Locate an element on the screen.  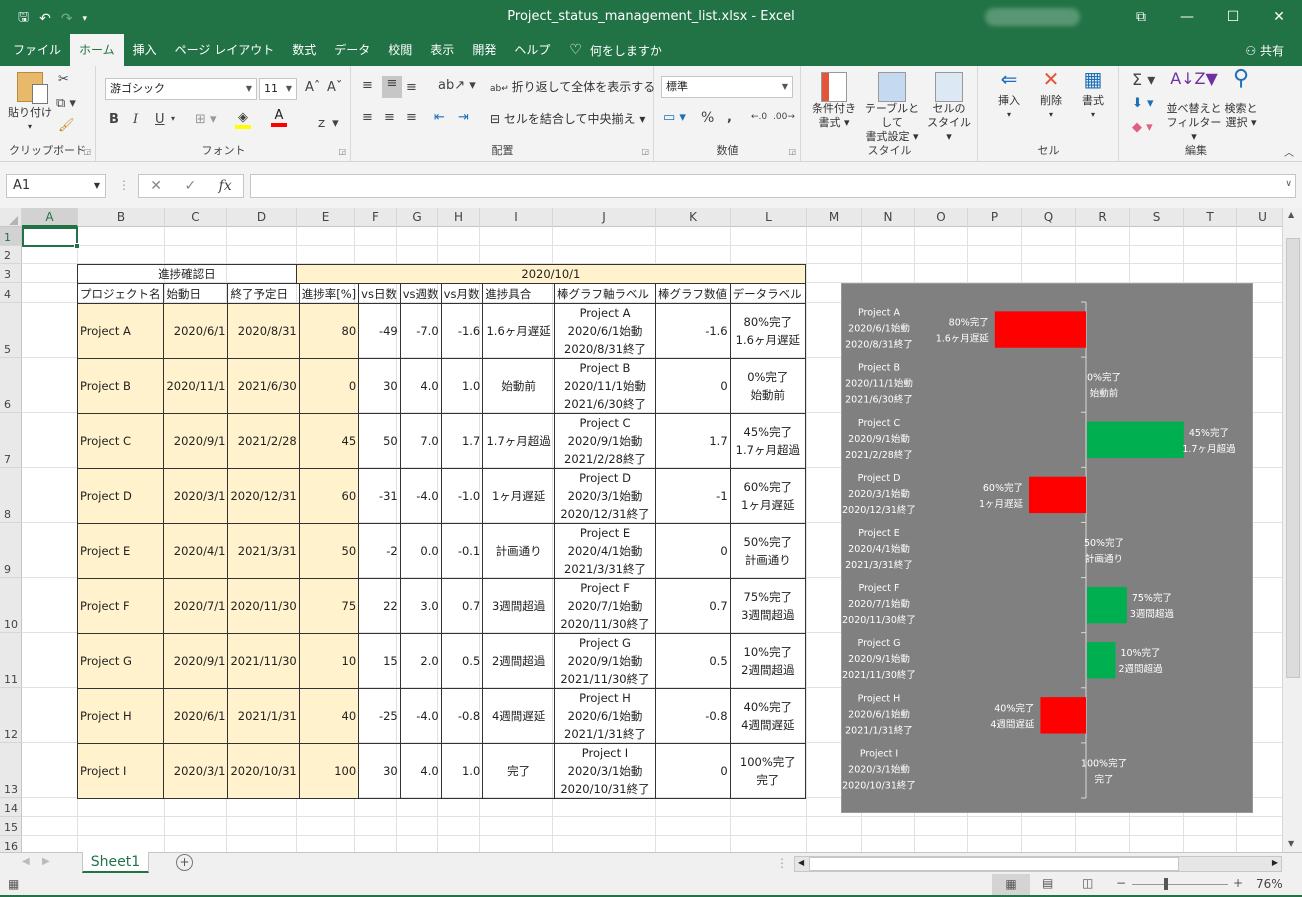
scroll-left-icon: ◀ is located at coordinates (801, 862).